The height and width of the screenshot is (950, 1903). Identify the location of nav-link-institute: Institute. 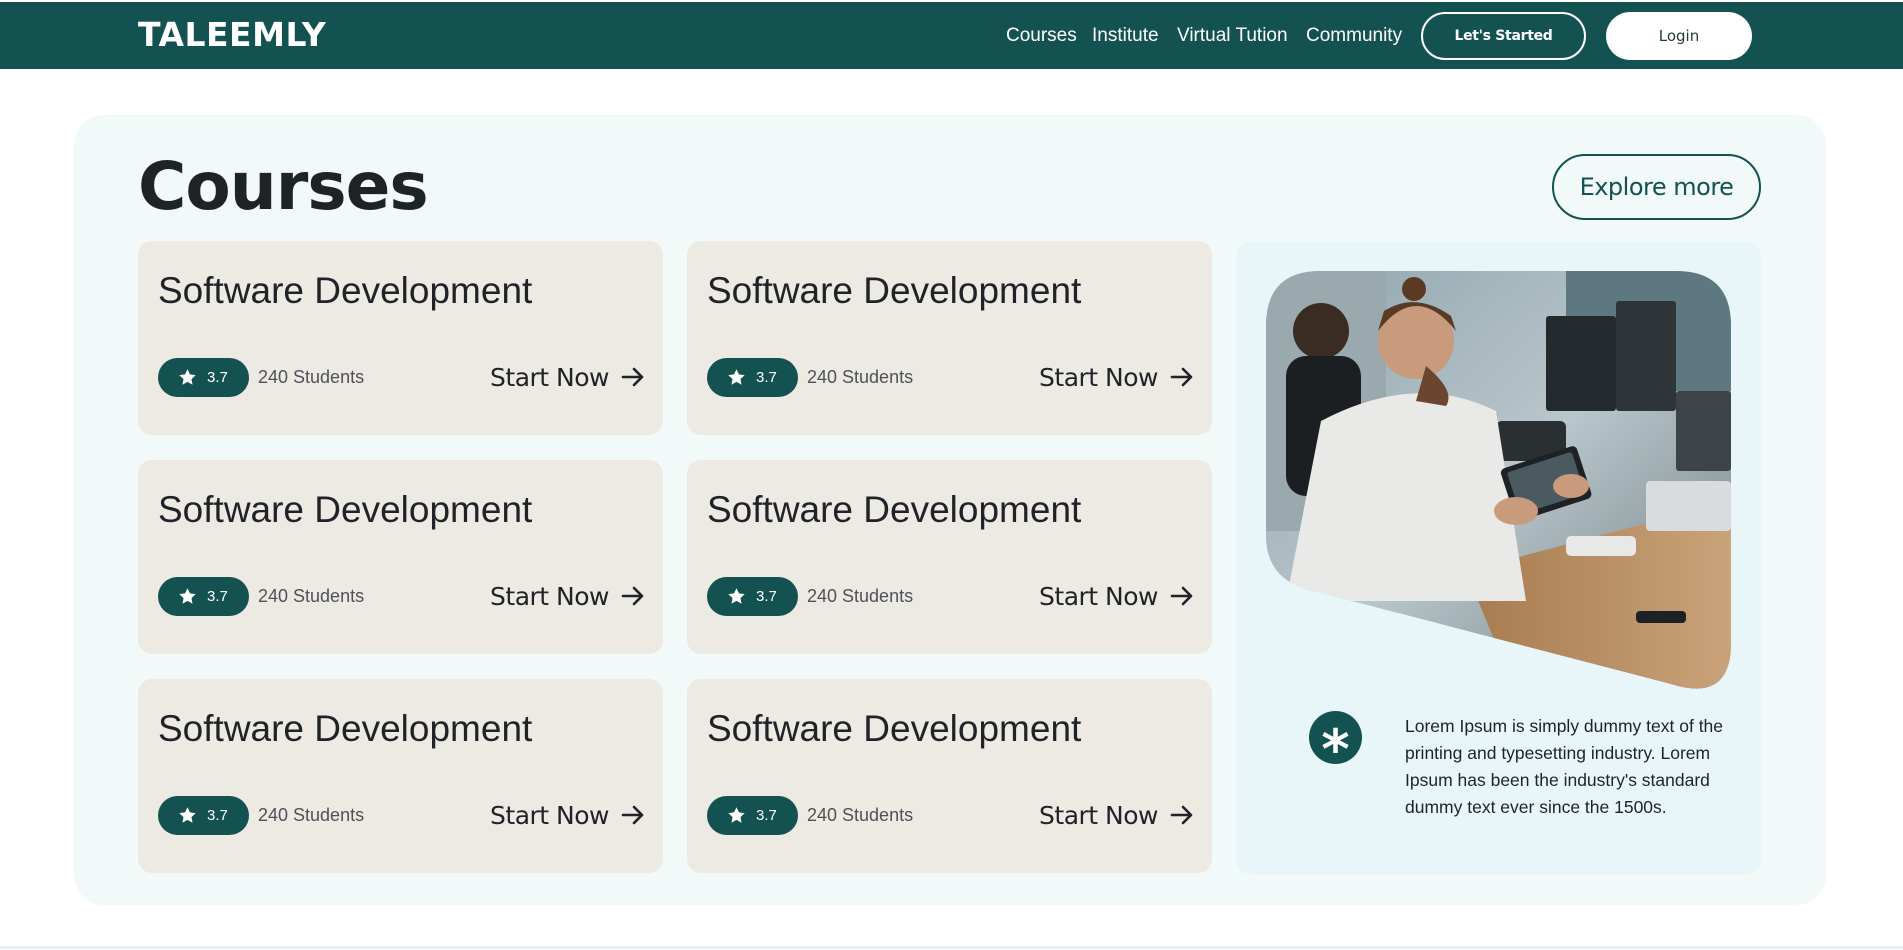
(1125, 36).